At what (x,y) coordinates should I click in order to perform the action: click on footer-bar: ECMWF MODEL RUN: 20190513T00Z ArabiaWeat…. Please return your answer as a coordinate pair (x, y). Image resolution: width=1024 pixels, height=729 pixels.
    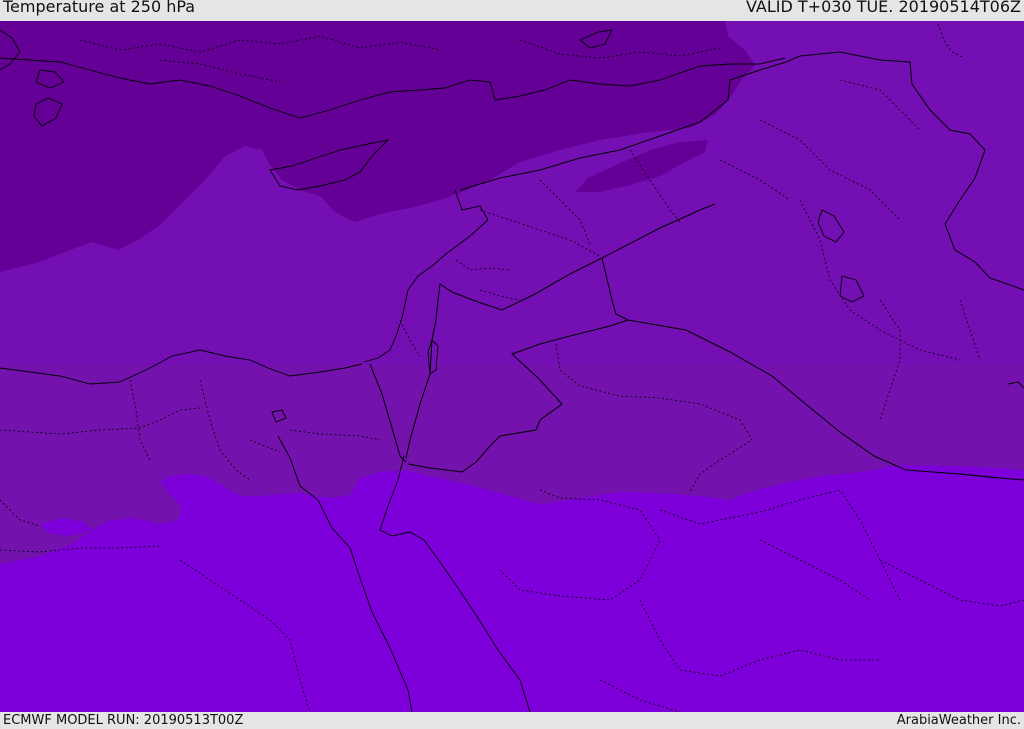
    Looking at the image, I should click on (512, 720).